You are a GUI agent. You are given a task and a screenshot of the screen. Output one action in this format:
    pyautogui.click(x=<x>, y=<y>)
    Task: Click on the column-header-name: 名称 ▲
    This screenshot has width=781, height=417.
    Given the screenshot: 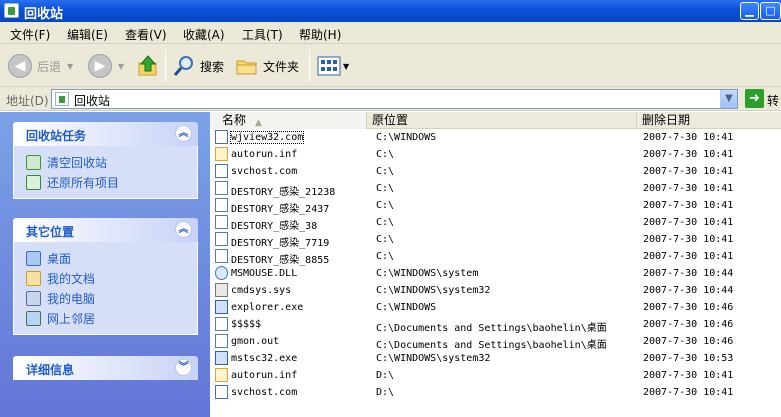 What is the action you would take?
    pyautogui.click(x=288, y=120)
    